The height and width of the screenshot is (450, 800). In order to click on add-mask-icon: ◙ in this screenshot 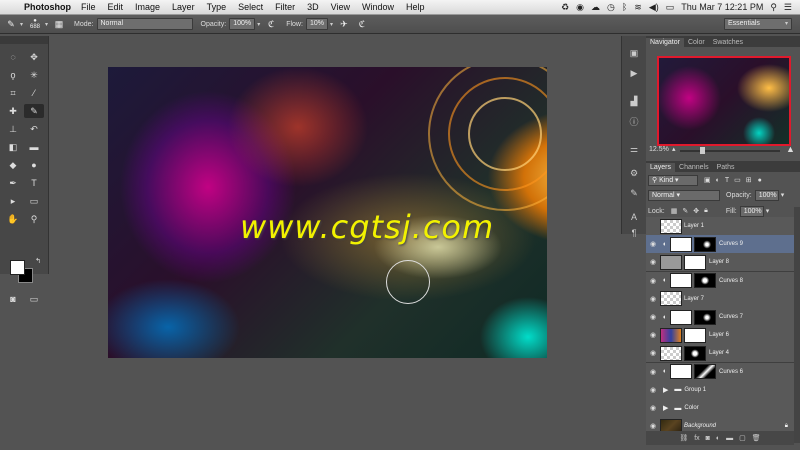, I will do `click(708, 438)`.